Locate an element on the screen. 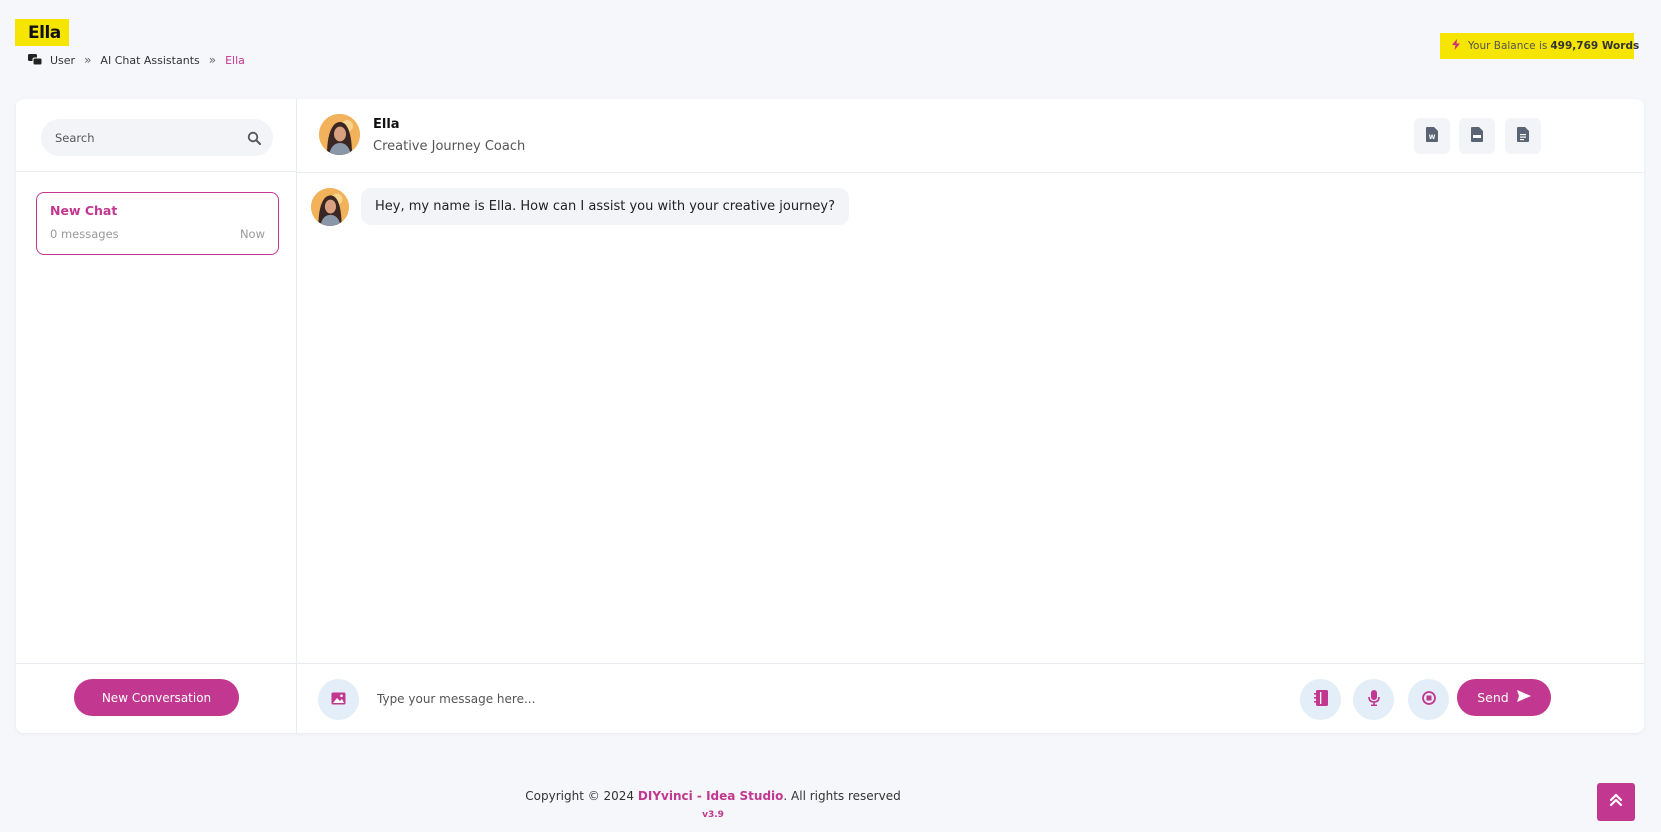  prompt-library-button is located at coordinates (1320, 699).